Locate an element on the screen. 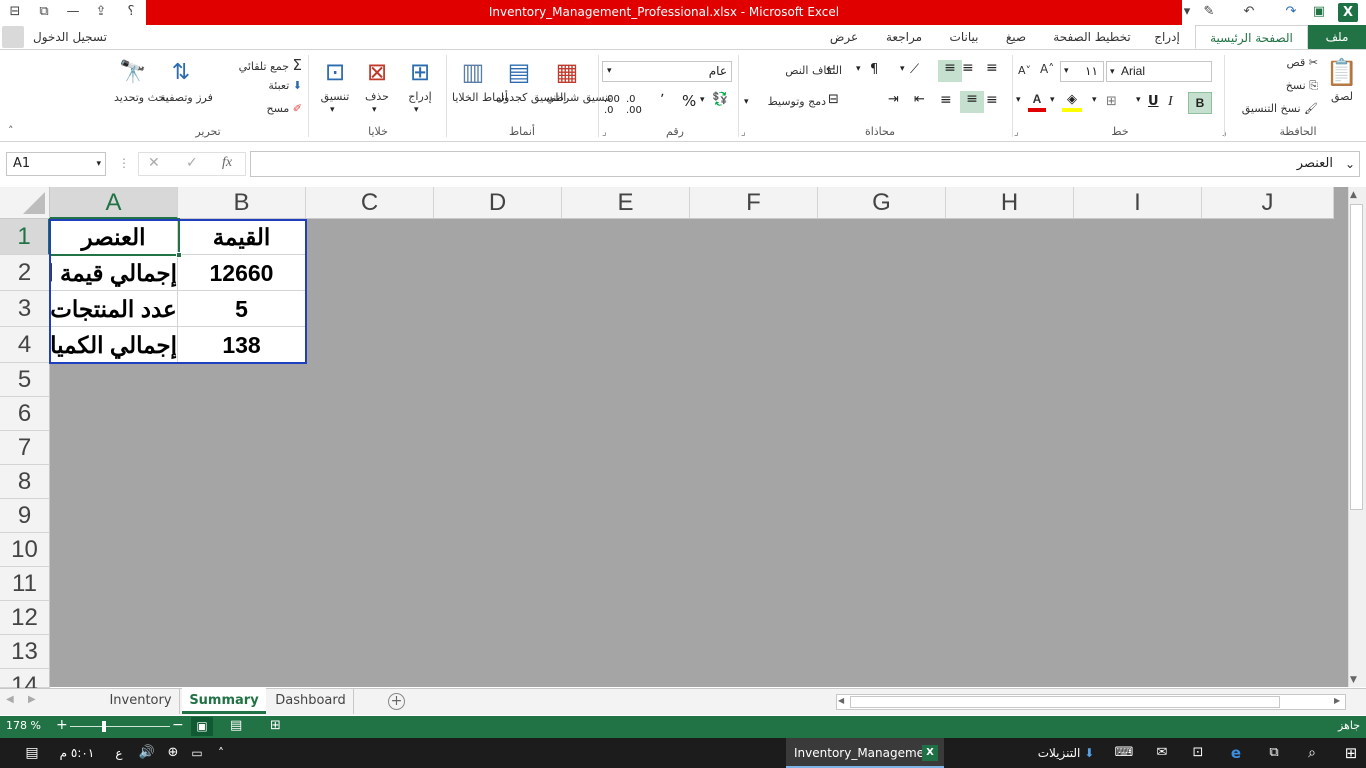 The image size is (1366, 768). scroll-tab-left-icon: ◀ is located at coordinates (10, 699).